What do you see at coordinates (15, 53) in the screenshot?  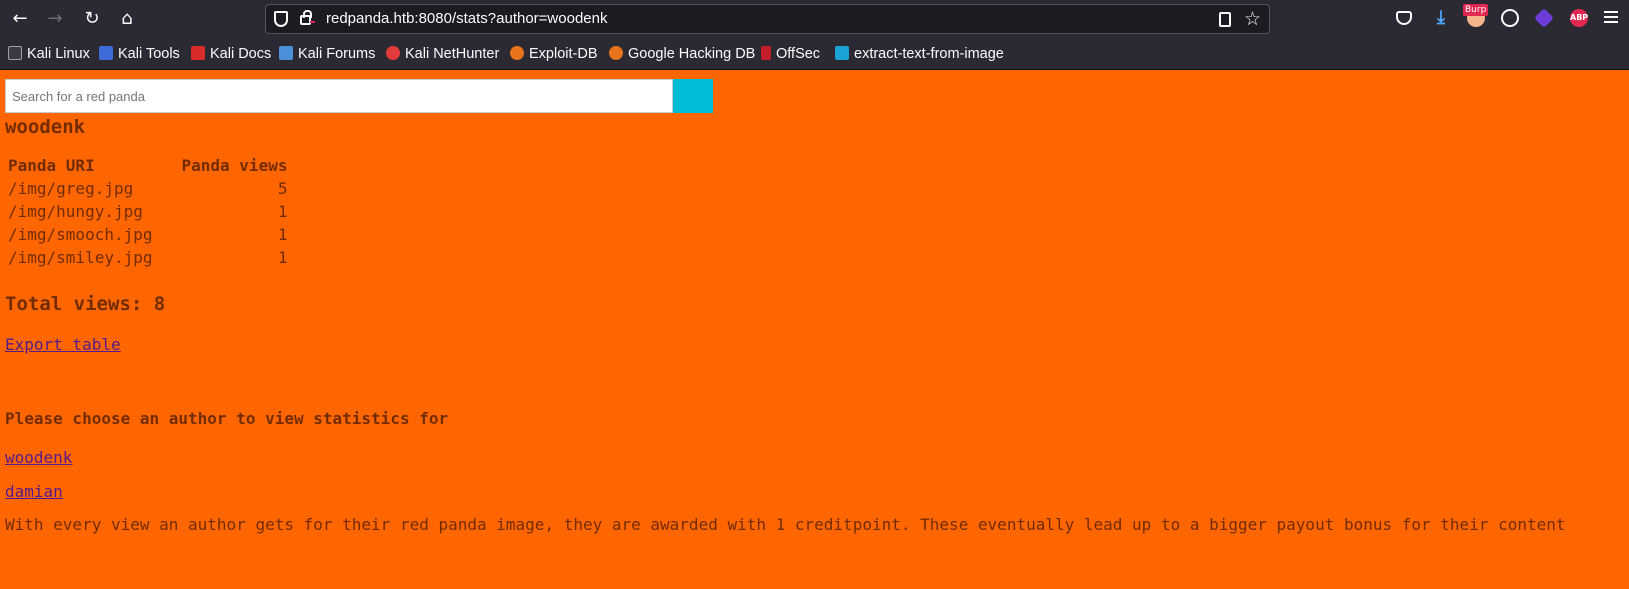 I see `kali-dragon-icon` at bounding box center [15, 53].